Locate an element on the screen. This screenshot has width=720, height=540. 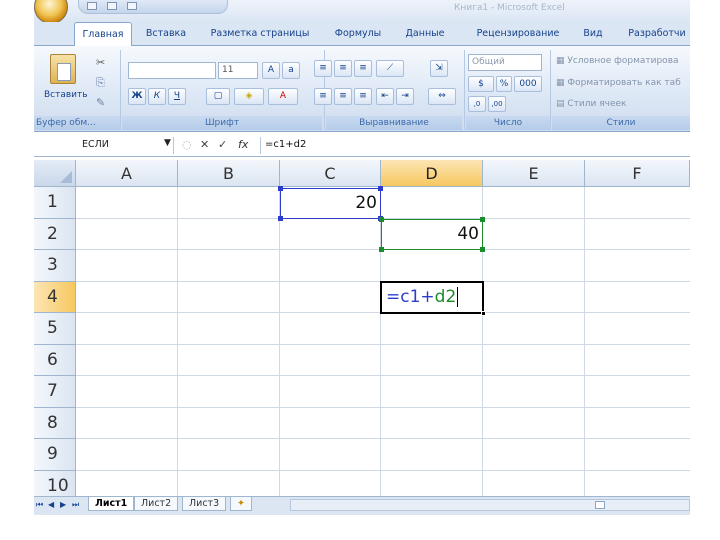
row-header-8: 8 is located at coordinates (55, 423).